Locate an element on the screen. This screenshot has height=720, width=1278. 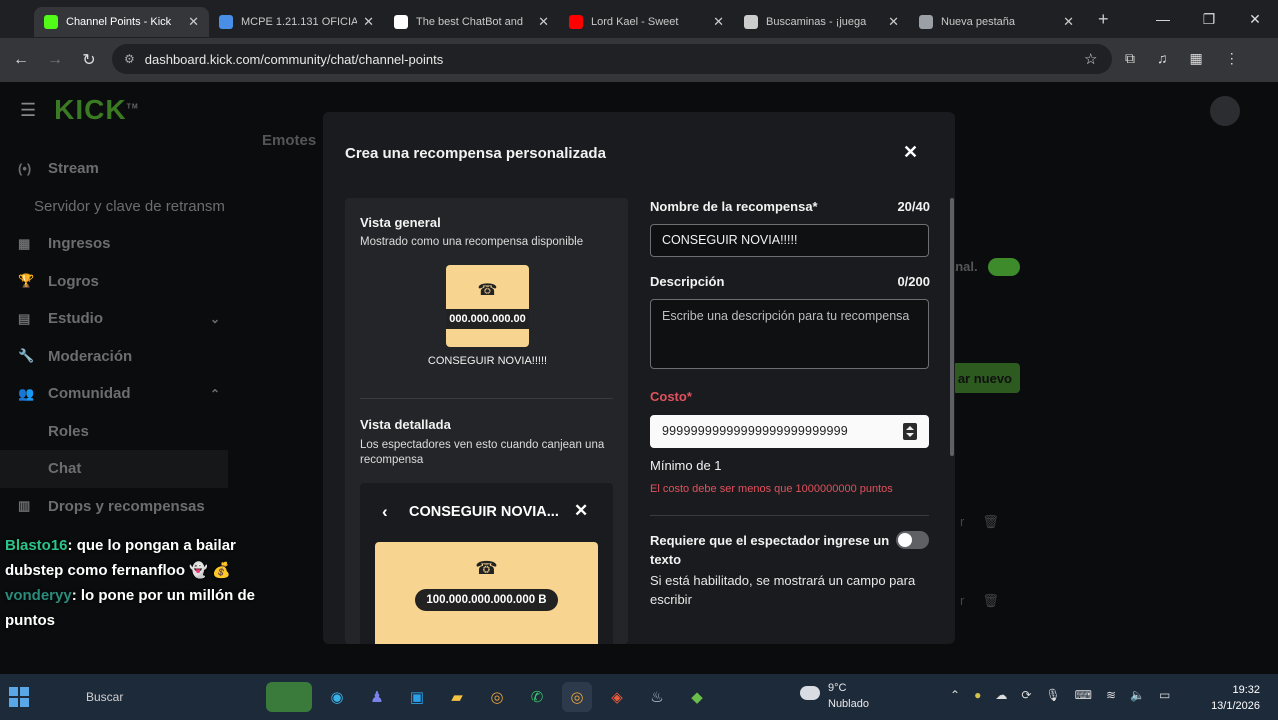
menu-kebab-icon: ⋮ is located at coordinates (1232, 58).